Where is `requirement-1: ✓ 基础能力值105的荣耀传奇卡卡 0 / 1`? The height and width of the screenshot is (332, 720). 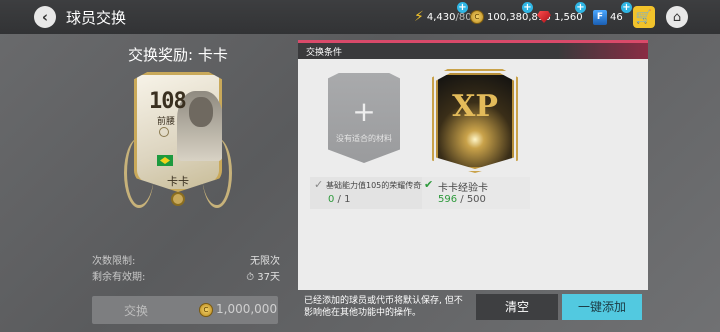 requirement-1: ✓ 基础能力值105的荣耀传奇卡卡 0 / 1 is located at coordinates (373, 193).